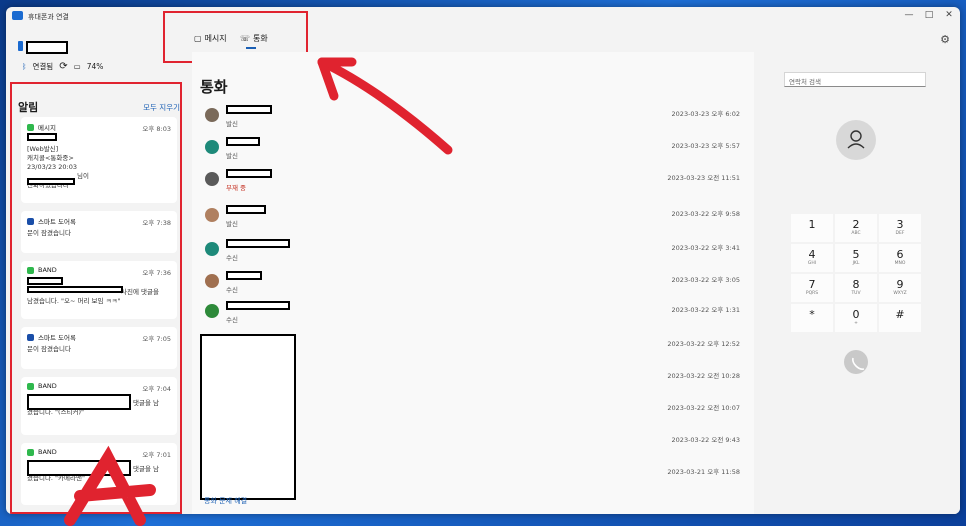  I want to click on annotation-arrow-shaft, so click(385, 106).